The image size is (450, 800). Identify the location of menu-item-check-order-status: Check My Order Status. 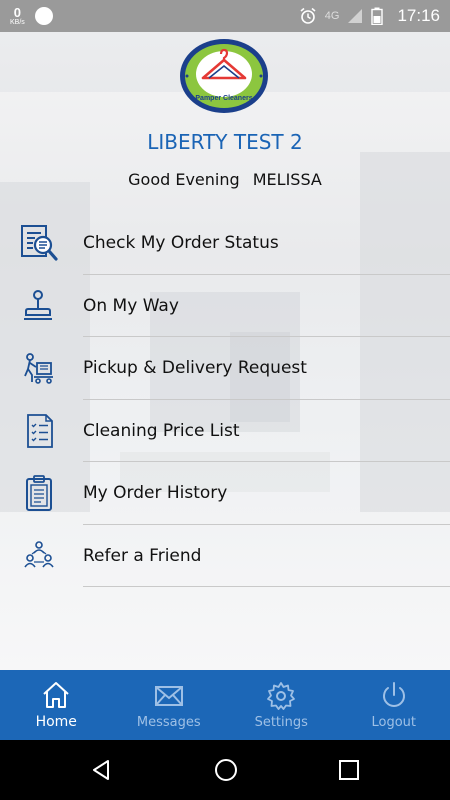
(225, 243).